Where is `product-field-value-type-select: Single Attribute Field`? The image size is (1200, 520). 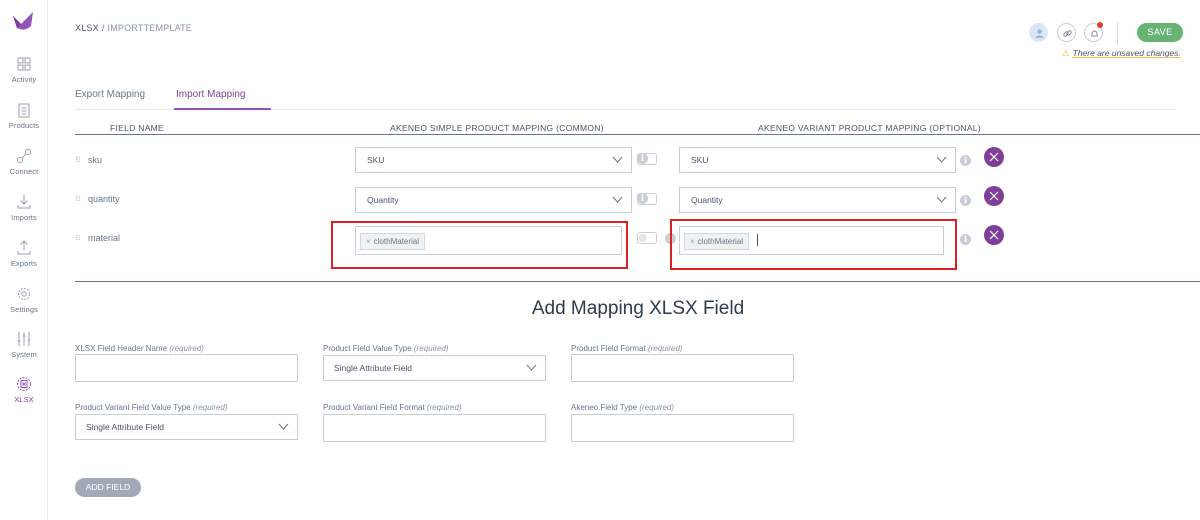
product-field-value-type-select: Single Attribute Field is located at coordinates (434, 368).